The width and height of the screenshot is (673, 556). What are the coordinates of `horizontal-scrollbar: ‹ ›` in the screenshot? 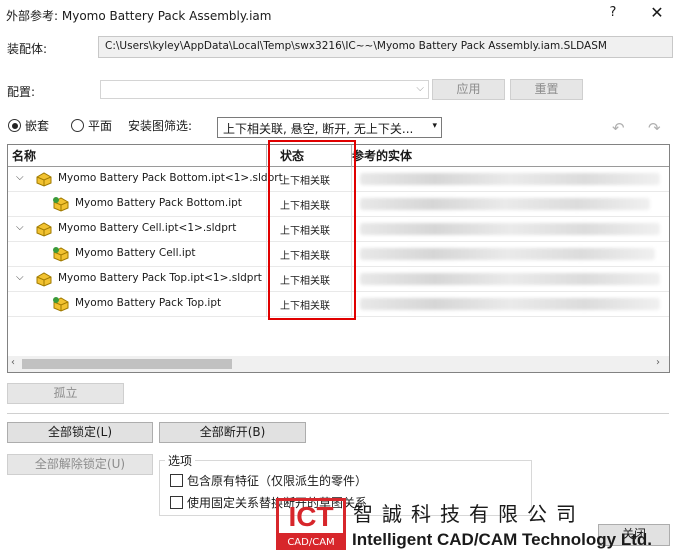 It's located at (338, 364).